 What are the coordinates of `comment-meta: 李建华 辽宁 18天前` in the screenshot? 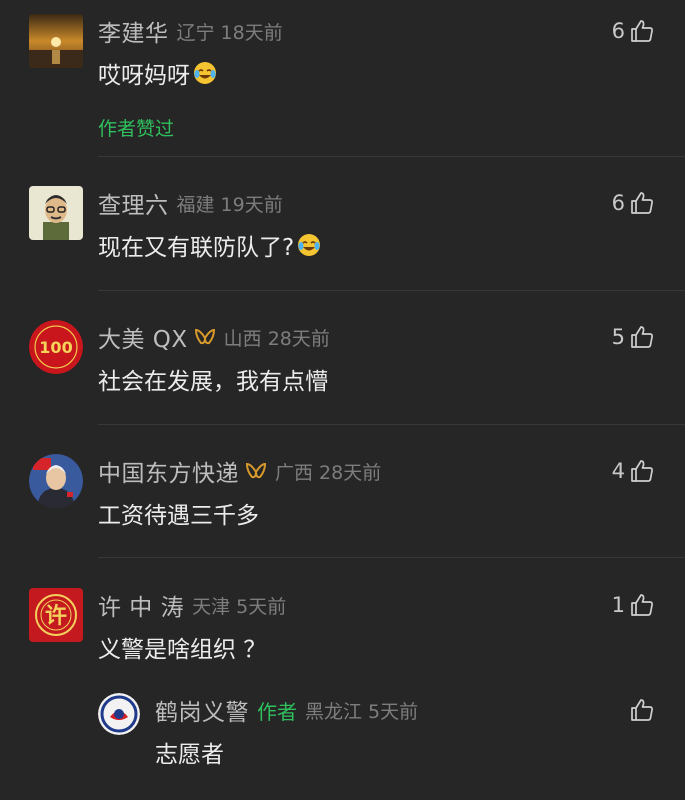 It's located at (190, 31).